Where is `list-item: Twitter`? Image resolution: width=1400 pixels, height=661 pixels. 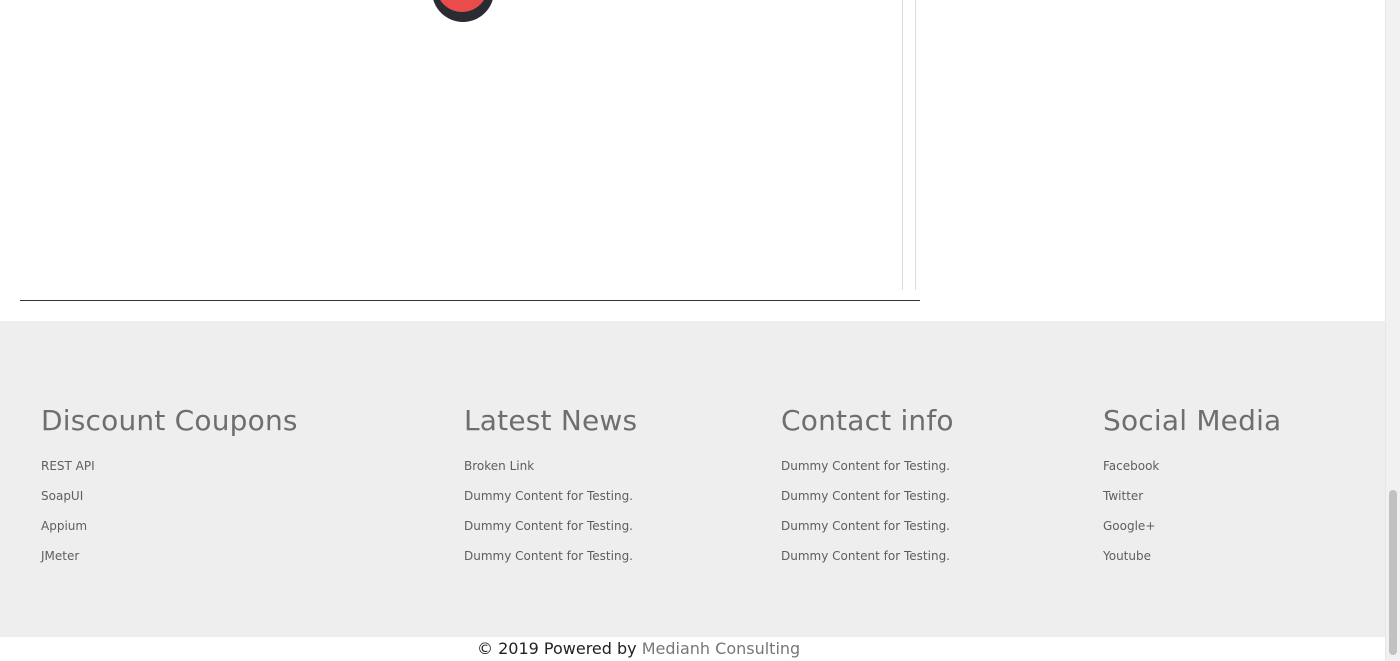
list-item: Twitter is located at coordinates (1192, 496).